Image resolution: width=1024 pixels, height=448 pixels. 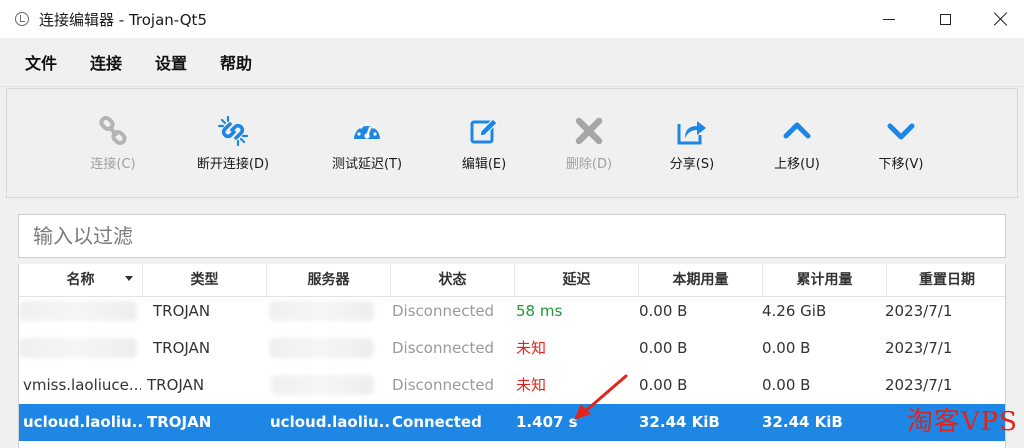 What do you see at coordinates (679, 422) in the screenshot?
I see `cell-period-usage: 32.44 KiB` at bounding box center [679, 422].